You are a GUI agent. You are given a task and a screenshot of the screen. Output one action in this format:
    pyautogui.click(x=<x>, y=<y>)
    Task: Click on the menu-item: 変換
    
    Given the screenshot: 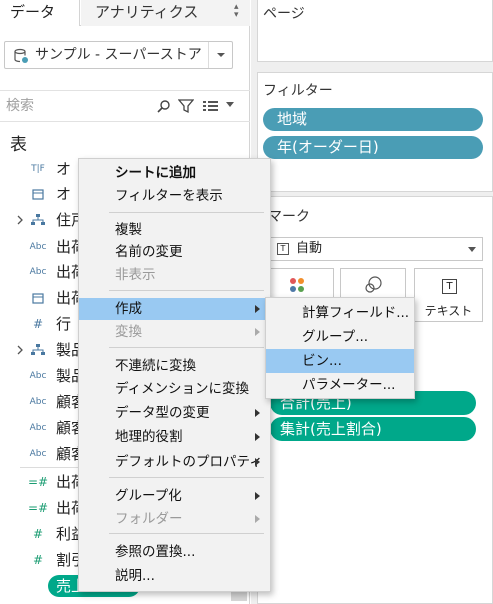 What is the action you would take?
    pyautogui.click(x=174, y=332)
    